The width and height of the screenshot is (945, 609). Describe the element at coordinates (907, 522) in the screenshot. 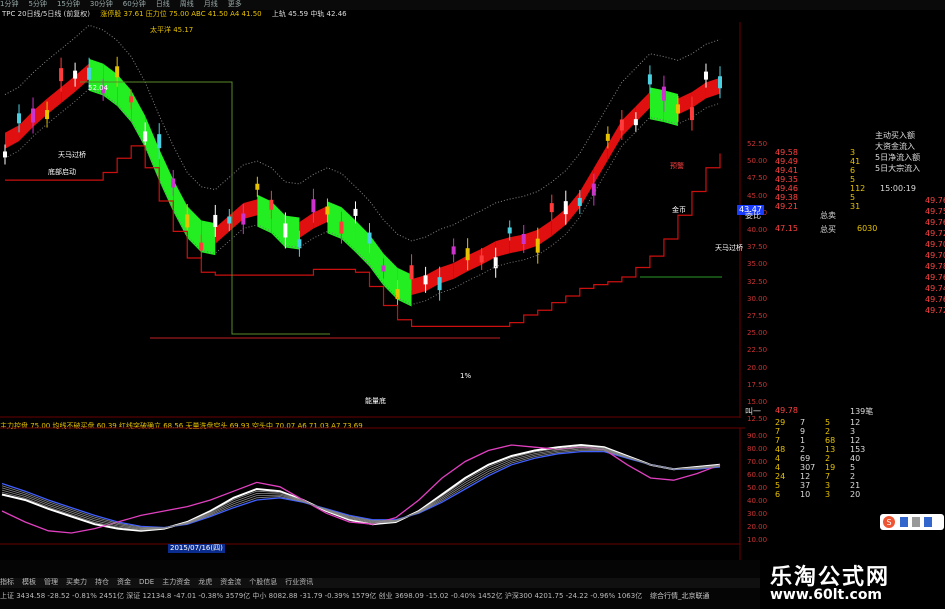

I see `badge-icons: S` at that location.